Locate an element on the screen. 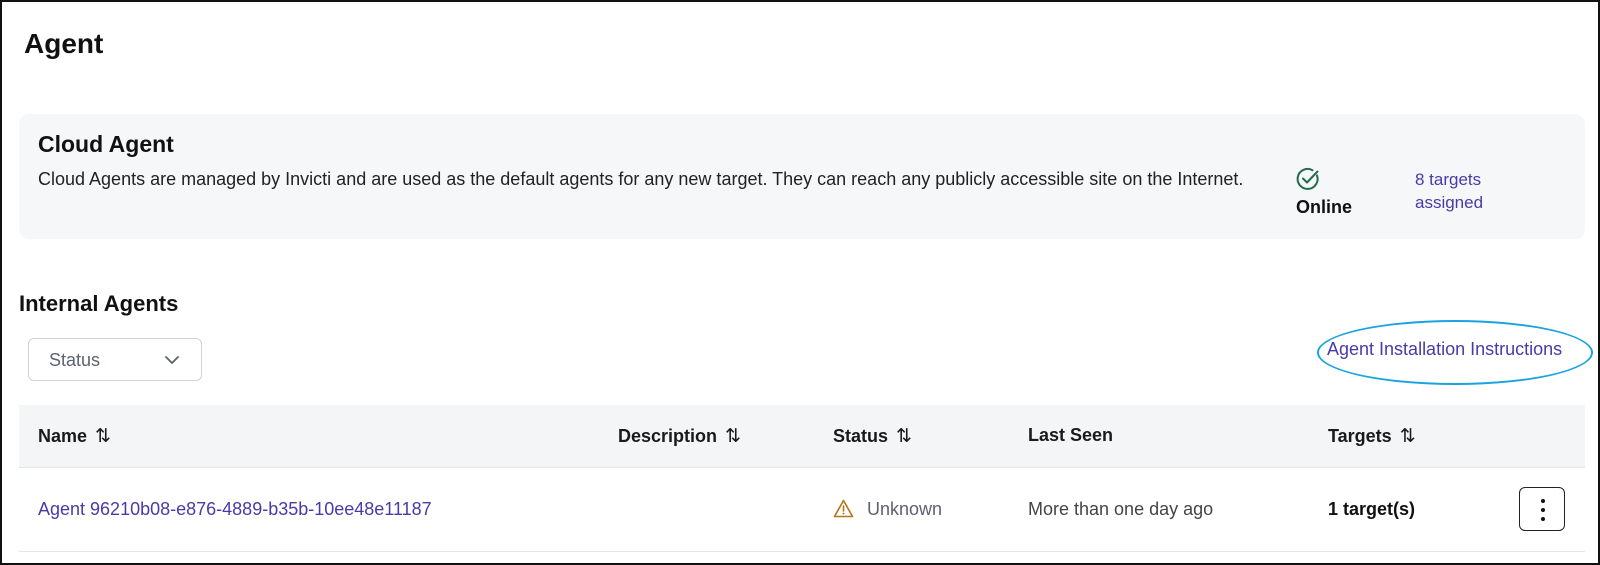  agent-status-label: Unknown is located at coordinates (905, 509).